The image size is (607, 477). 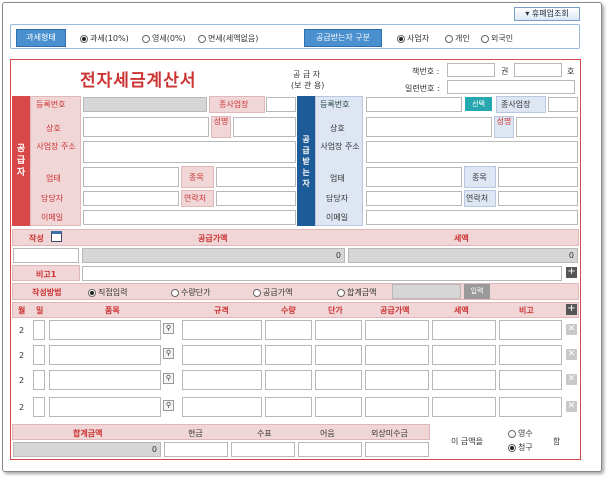 I want to click on method-label: 작성방법, so click(x=47, y=292).